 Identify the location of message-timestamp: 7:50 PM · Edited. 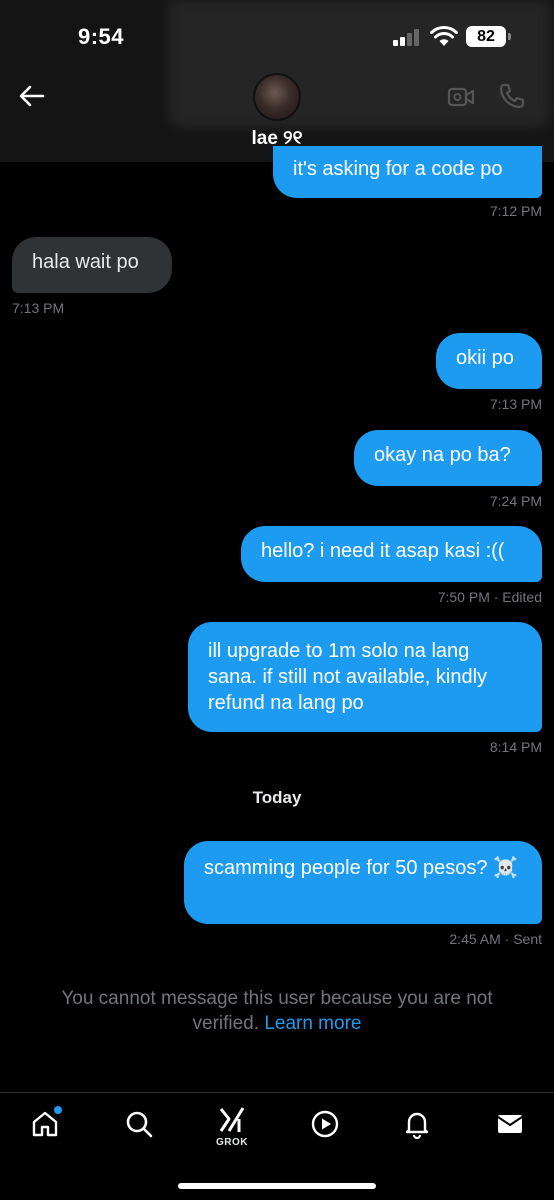
(489, 597).